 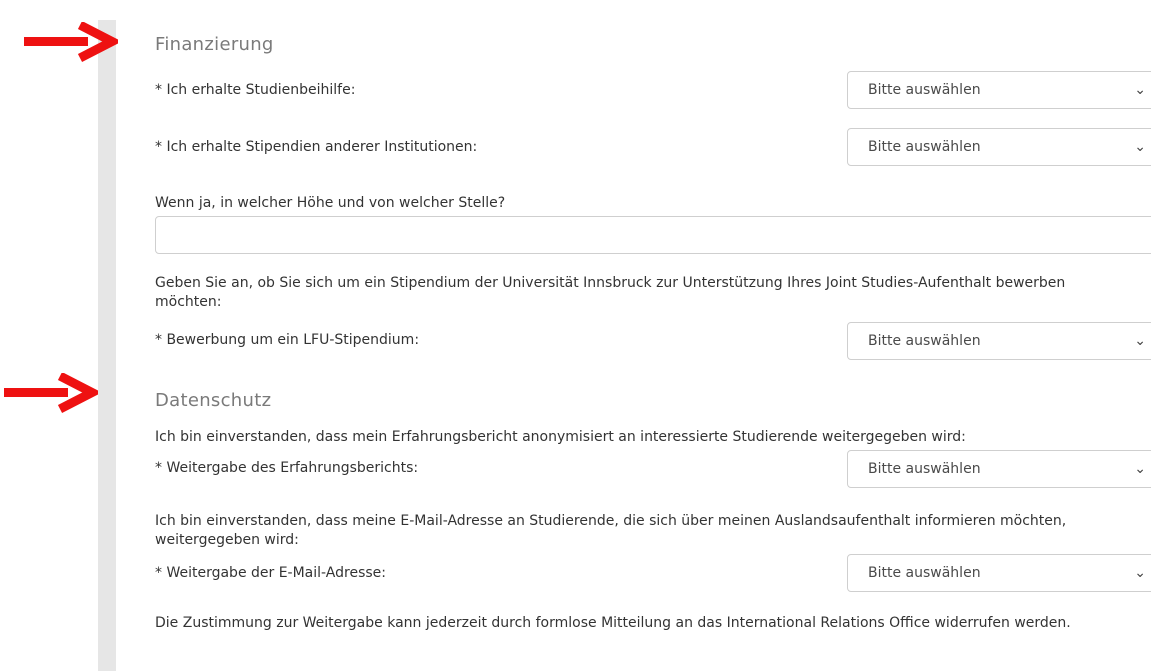 What do you see at coordinates (287, 468) in the screenshot?
I see `bericht-label: * Weitergabe des Erfahrungsberichts:` at bounding box center [287, 468].